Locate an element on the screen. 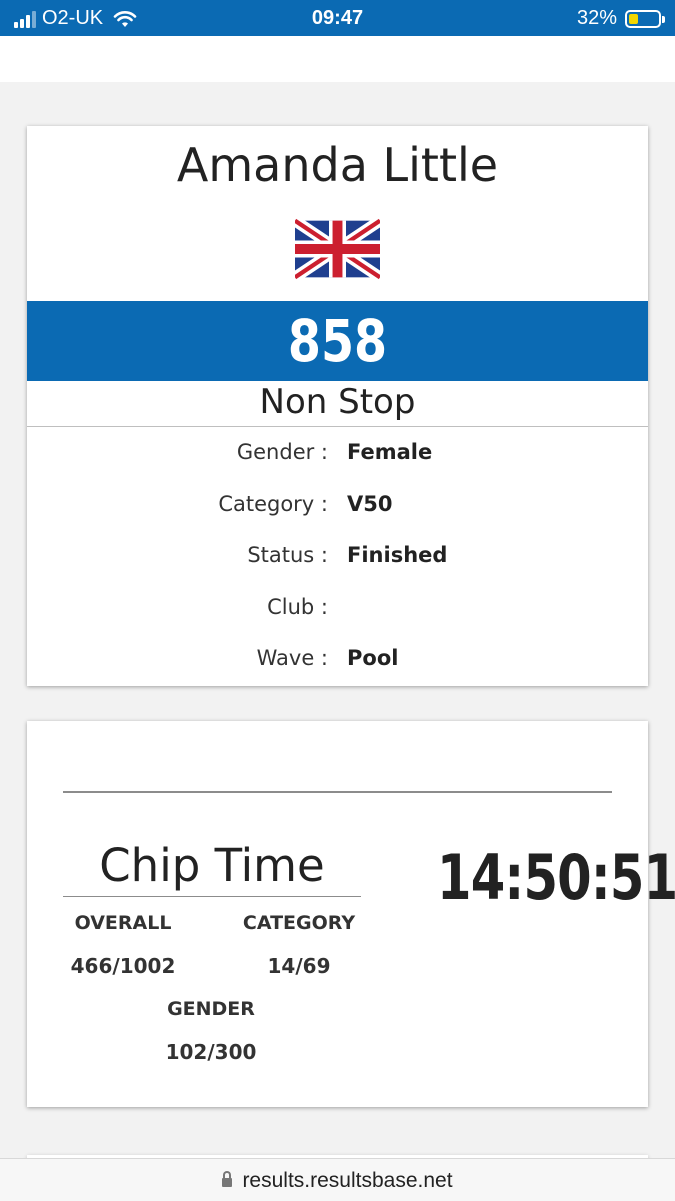 The width and height of the screenshot is (675, 1201). overall-rank-value: 466/1002 is located at coordinates (123, 966).